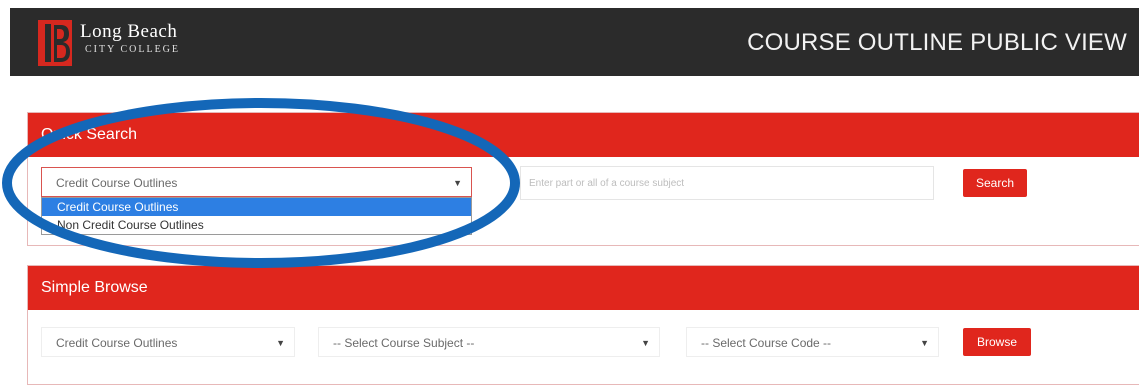  What do you see at coordinates (766, 343) in the screenshot?
I see `course-code-value: -- Select Course Code --` at bounding box center [766, 343].